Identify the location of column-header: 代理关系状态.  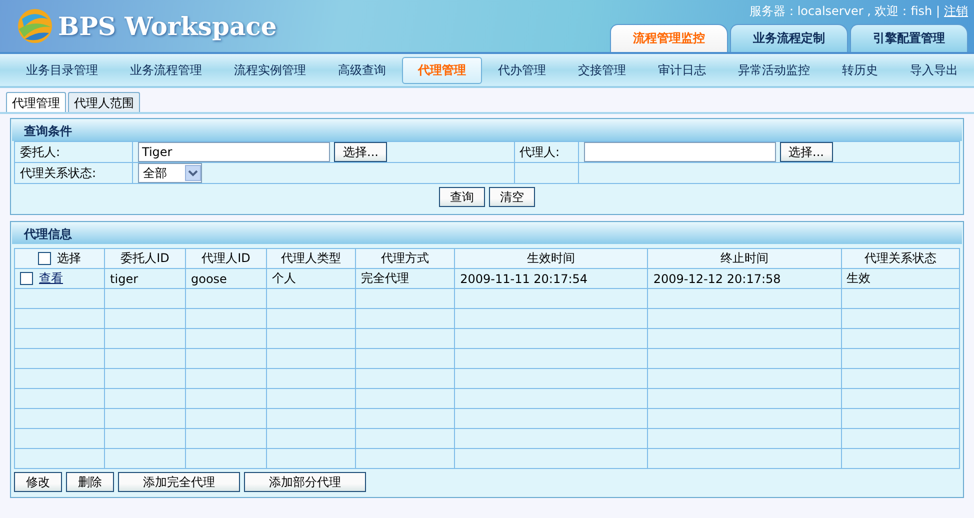
(900, 258).